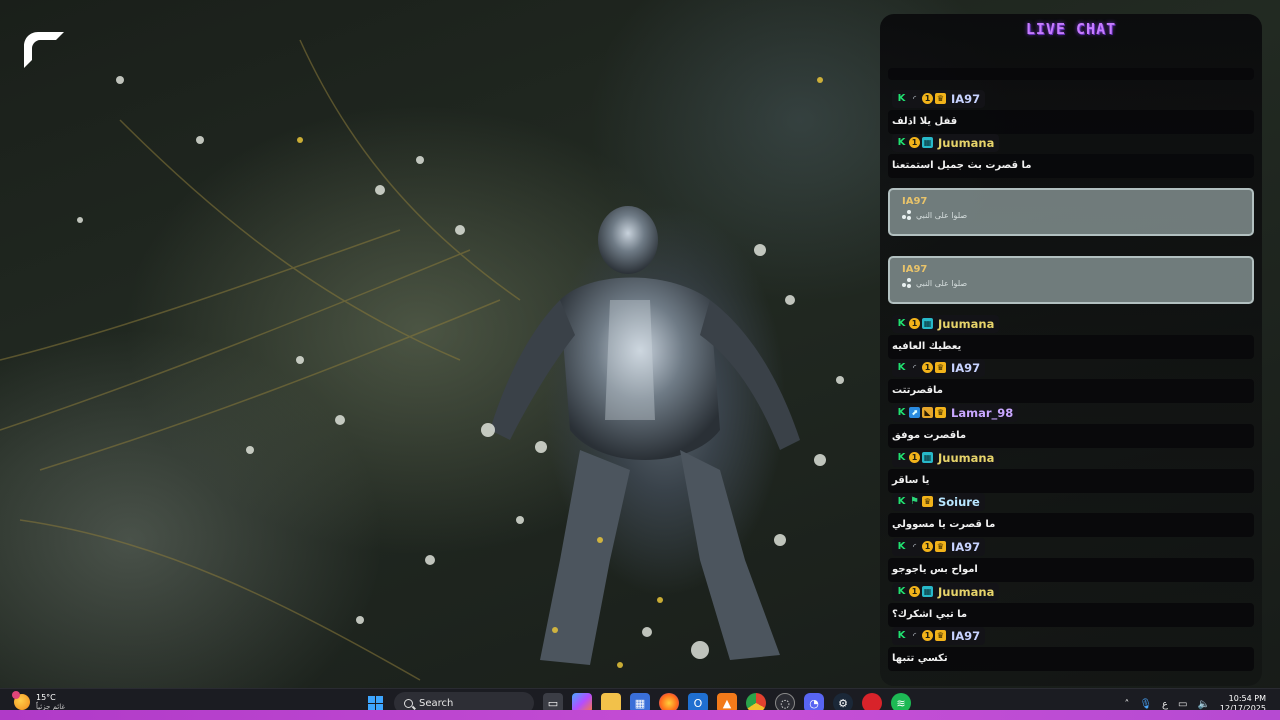  I want to click on microphone-icon: 🎙, so click(1145, 704).